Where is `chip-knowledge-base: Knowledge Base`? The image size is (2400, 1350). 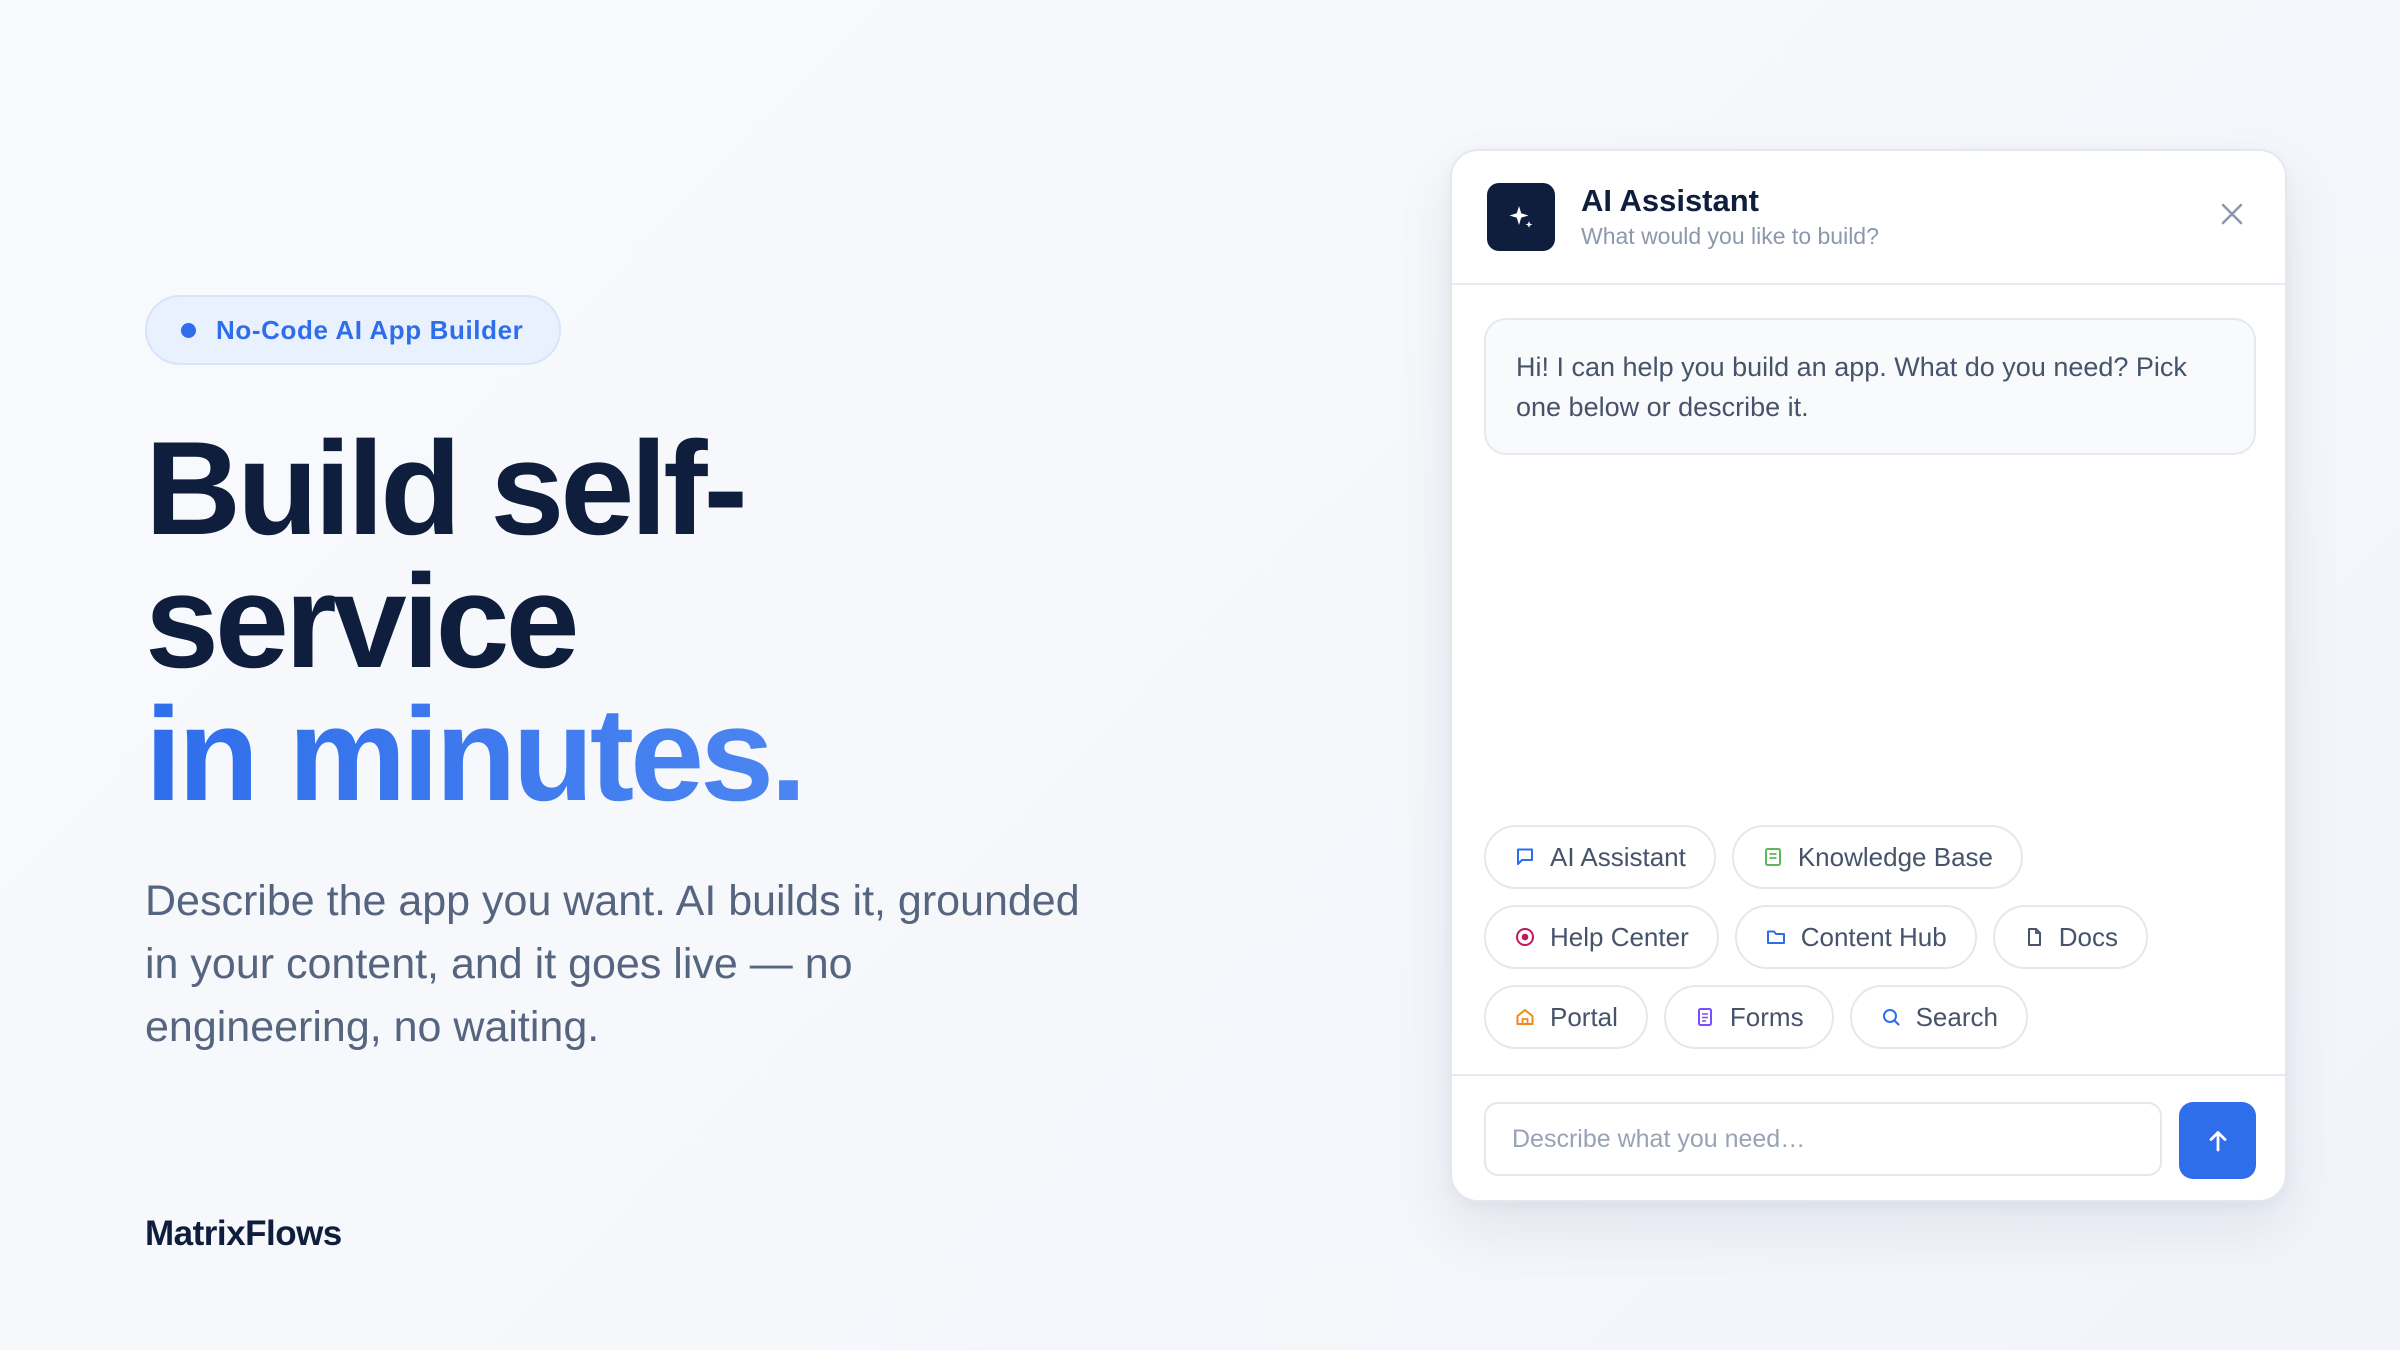 chip-knowledge-base: Knowledge Base is located at coordinates (1877, 857).